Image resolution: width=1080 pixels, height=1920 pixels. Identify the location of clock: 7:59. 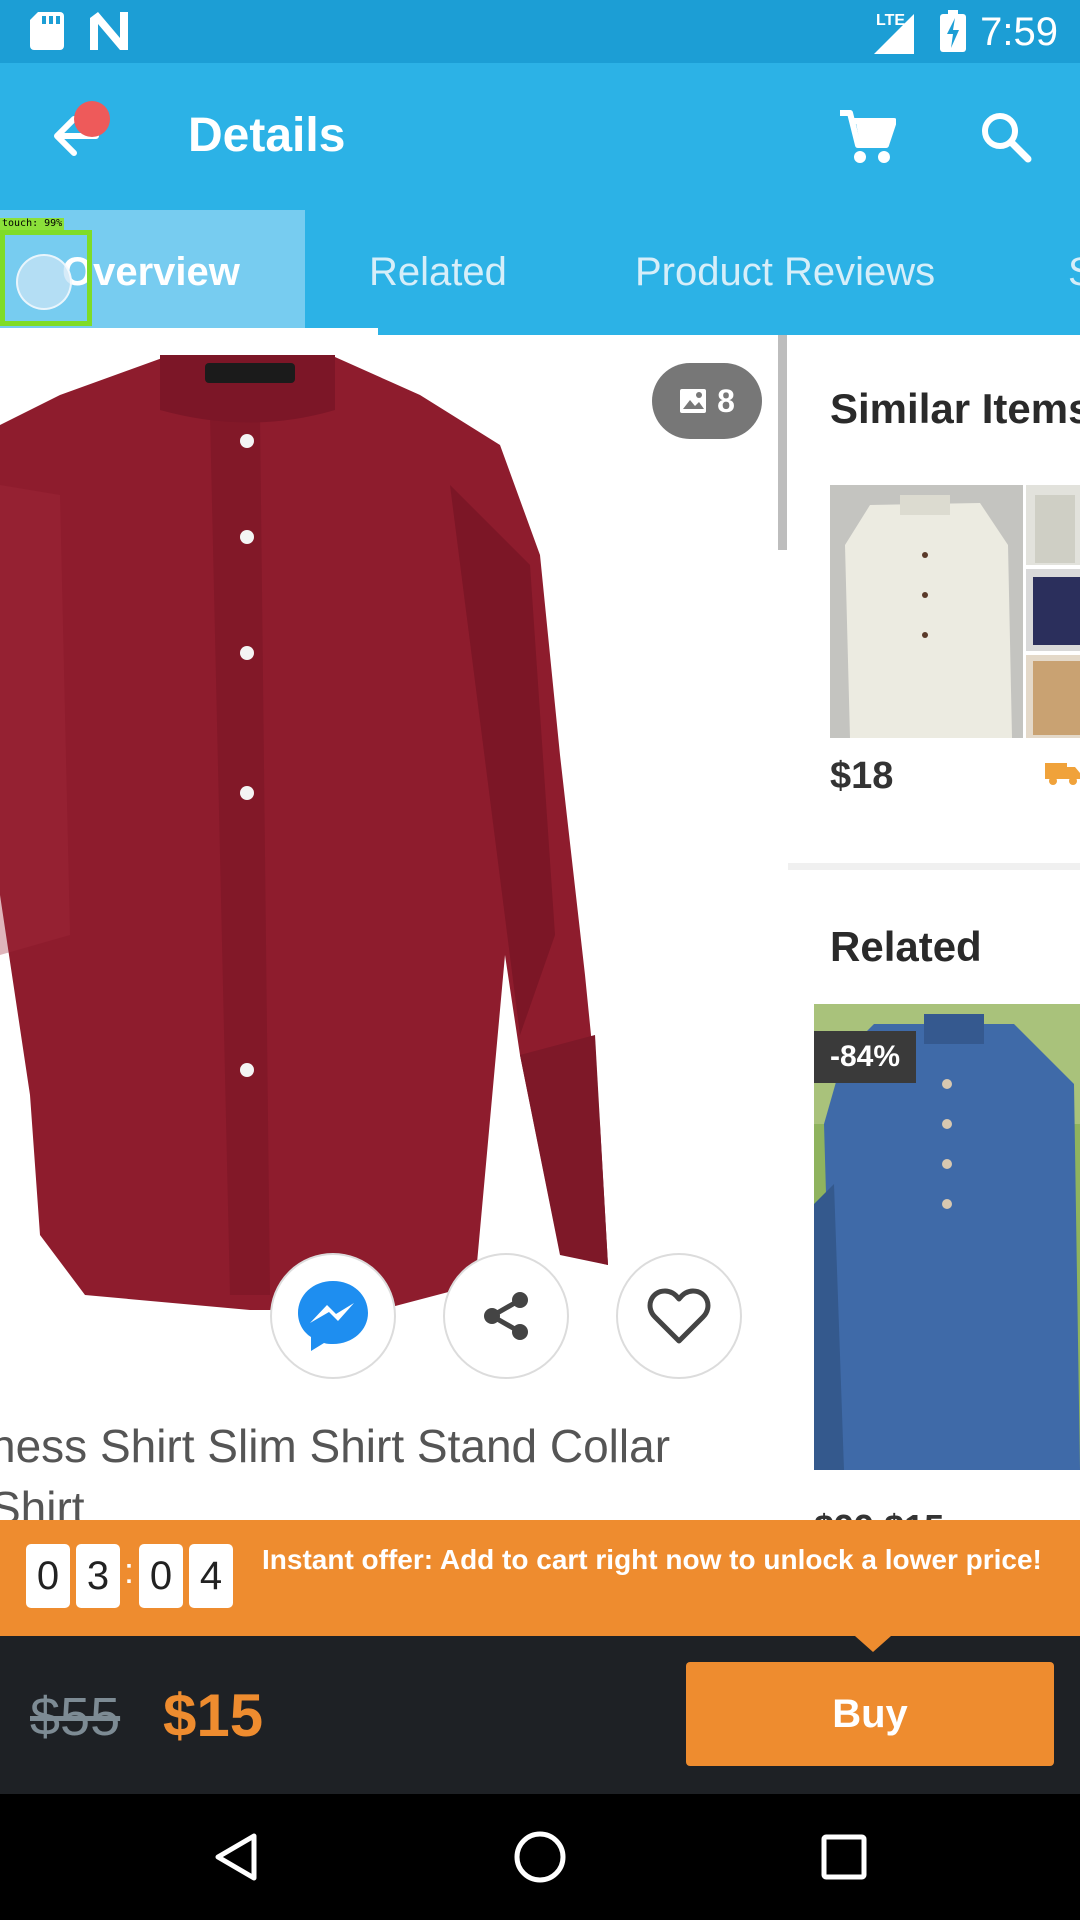
(1019, 32).